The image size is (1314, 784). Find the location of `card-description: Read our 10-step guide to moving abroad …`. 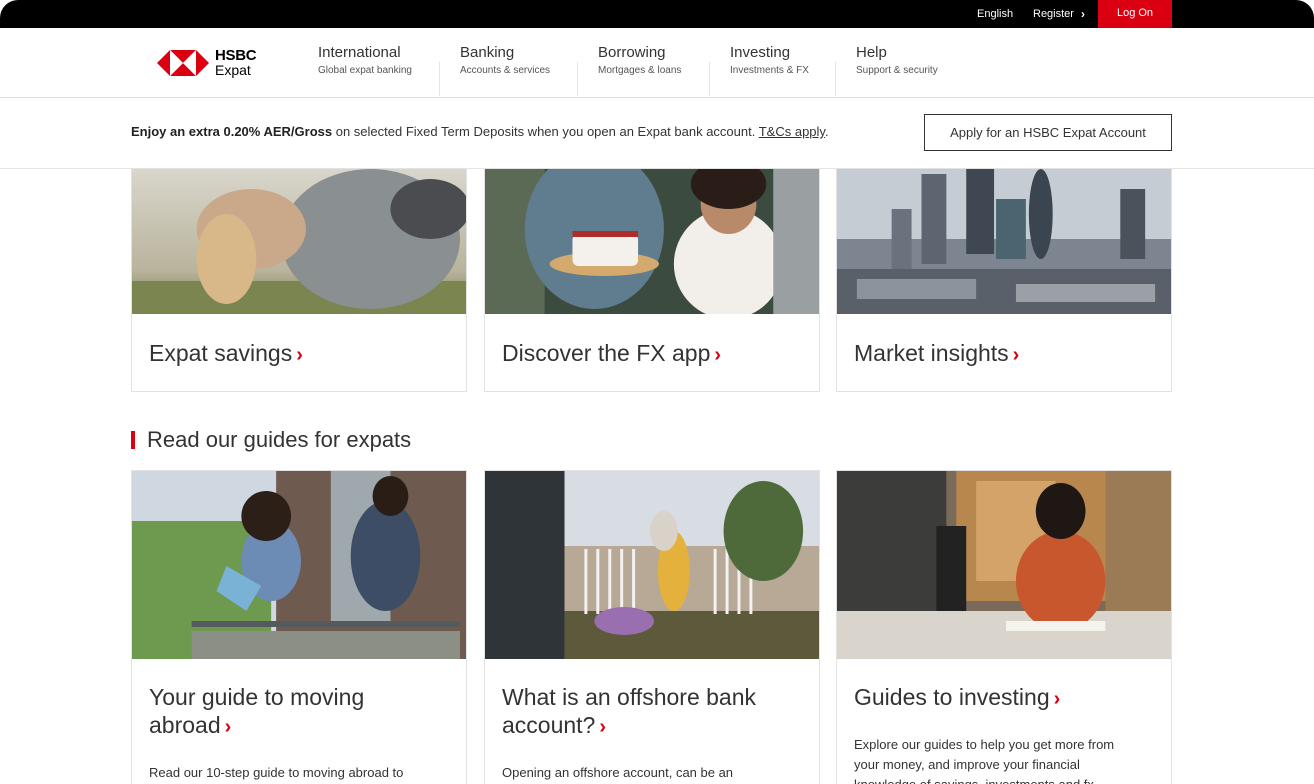

card-description: Read our 10-step guide to moving abroad … is located at coordinates (276, 773).